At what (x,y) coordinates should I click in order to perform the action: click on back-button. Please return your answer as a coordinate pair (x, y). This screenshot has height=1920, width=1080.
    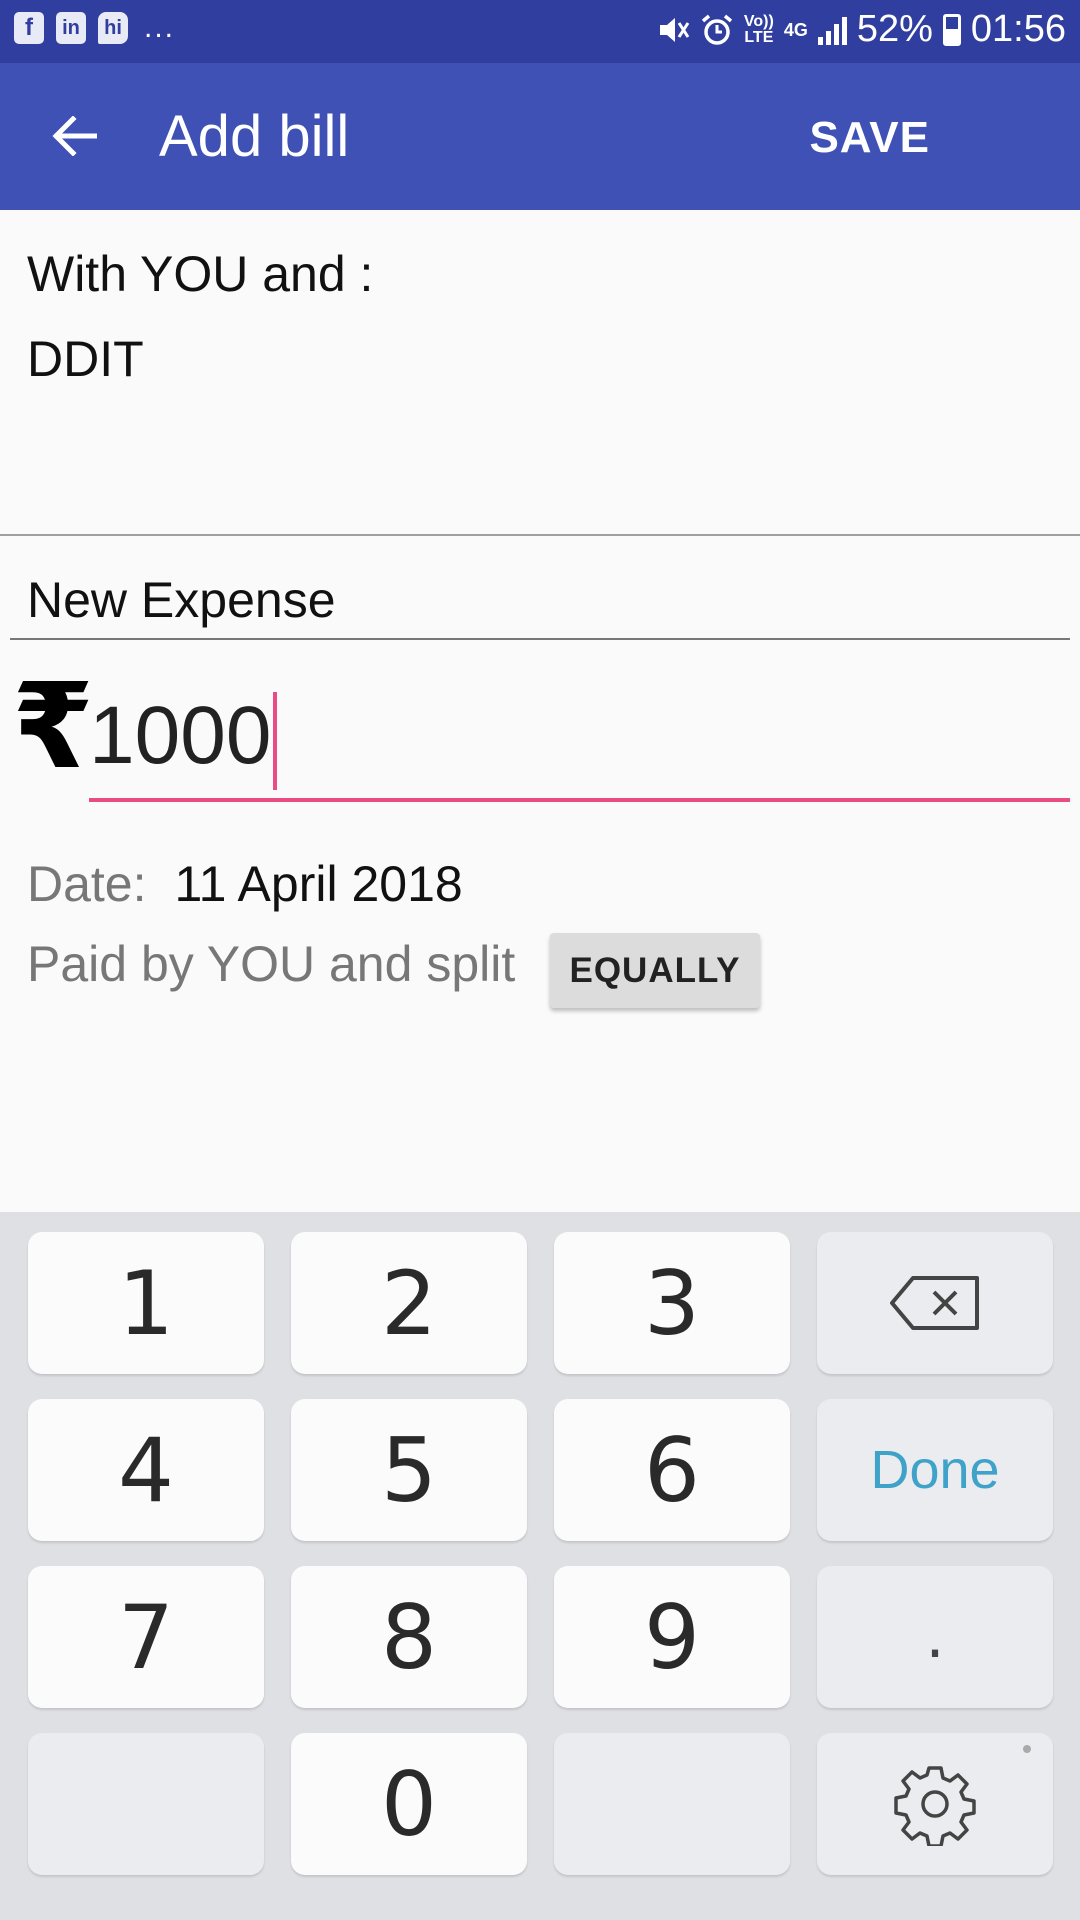
    Looking at the image, I should click on (74, 136).